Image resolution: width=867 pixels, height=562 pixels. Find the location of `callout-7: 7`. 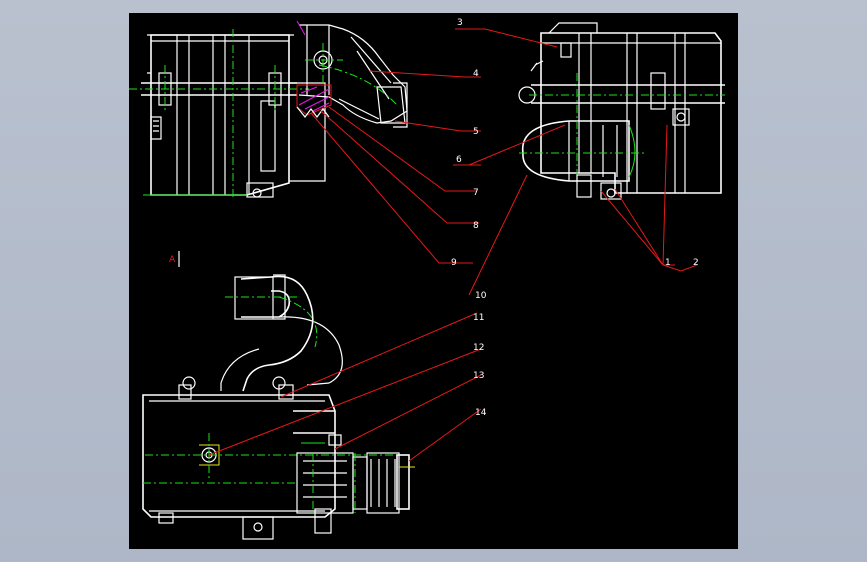

callout-7: 7 is located at coordinates (476, 193).